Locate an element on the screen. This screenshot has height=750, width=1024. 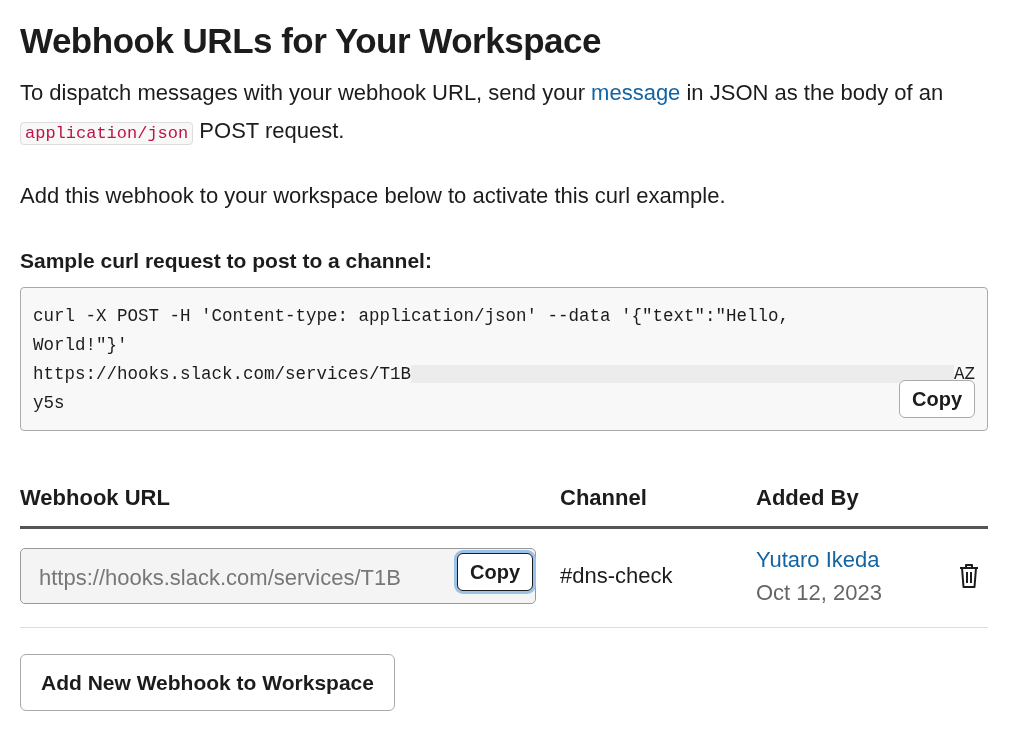
page-heading: Webhook URLs for Your Workspace is located at coordinates (311, 41).